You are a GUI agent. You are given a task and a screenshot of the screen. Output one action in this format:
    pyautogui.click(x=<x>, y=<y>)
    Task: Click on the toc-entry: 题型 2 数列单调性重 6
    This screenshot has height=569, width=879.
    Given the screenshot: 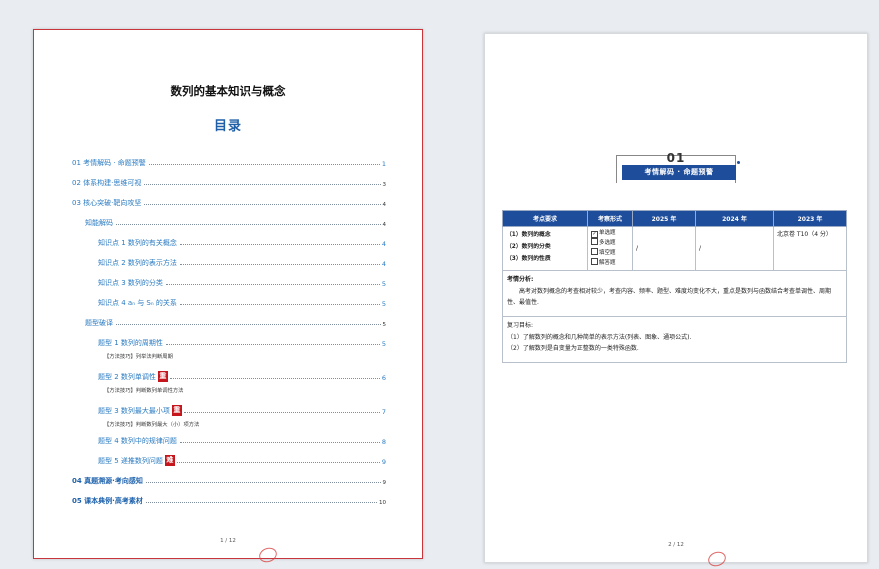 What is the action you would take?
    pyautogui.click(x=242, y=376)
    